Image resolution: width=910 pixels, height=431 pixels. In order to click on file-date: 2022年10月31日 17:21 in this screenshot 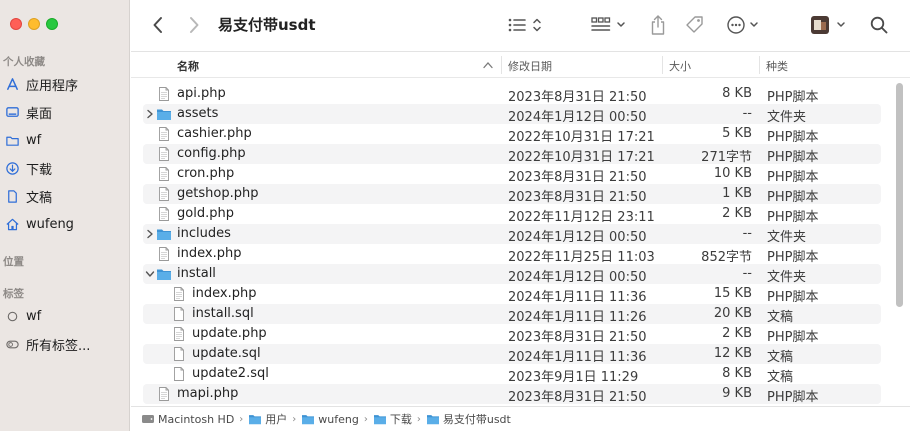, I will do `click(581, 157)`.